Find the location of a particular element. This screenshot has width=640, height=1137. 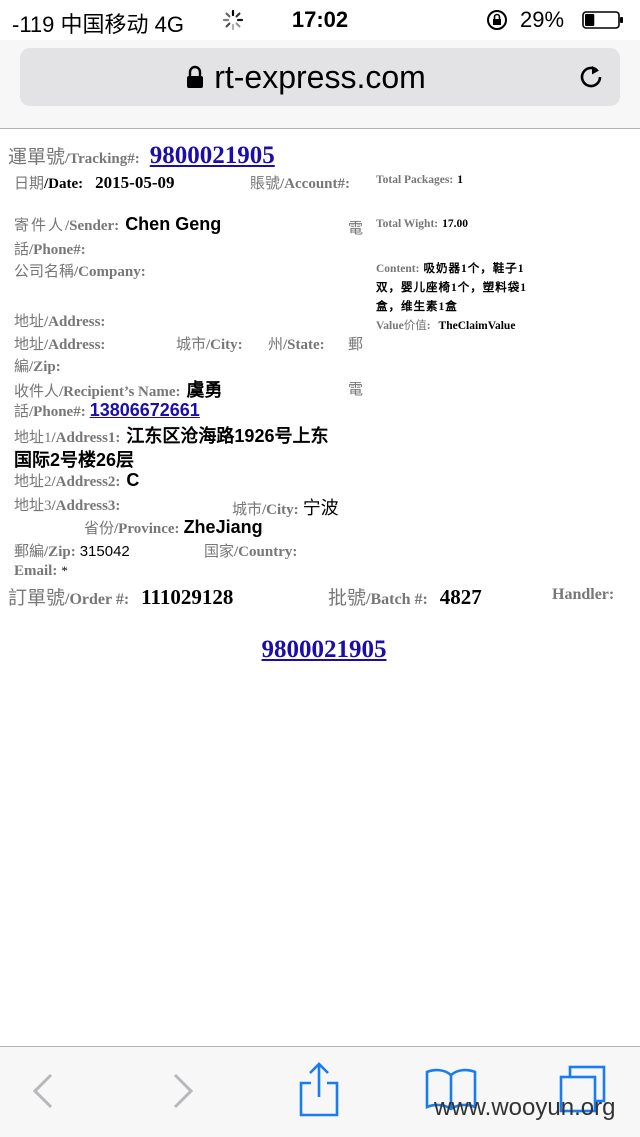

barcode-row: 9800021905 is located at coordinates (320, 650).